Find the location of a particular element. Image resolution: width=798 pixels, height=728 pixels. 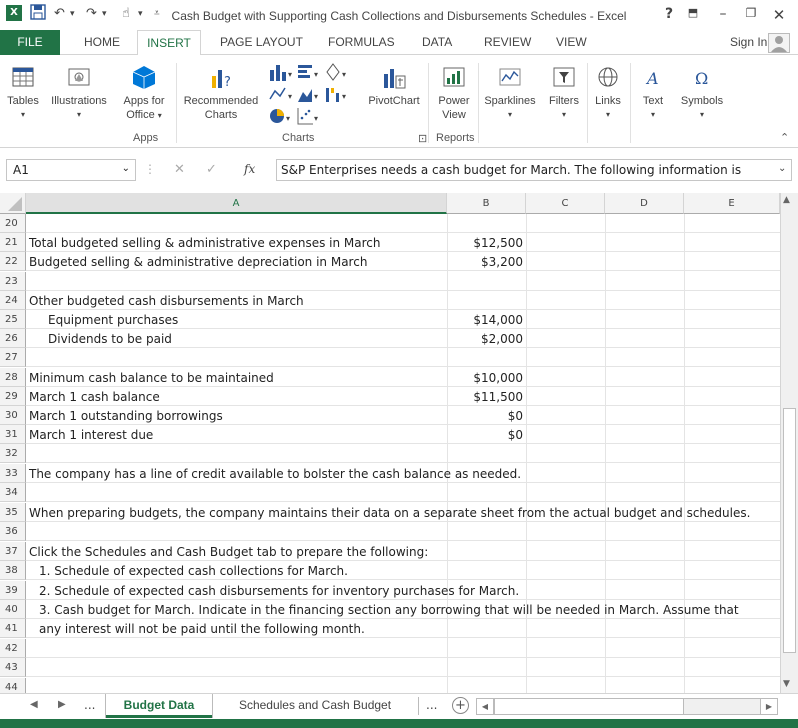

cell-b22: $3,200 is located at coordinates (478, 262).